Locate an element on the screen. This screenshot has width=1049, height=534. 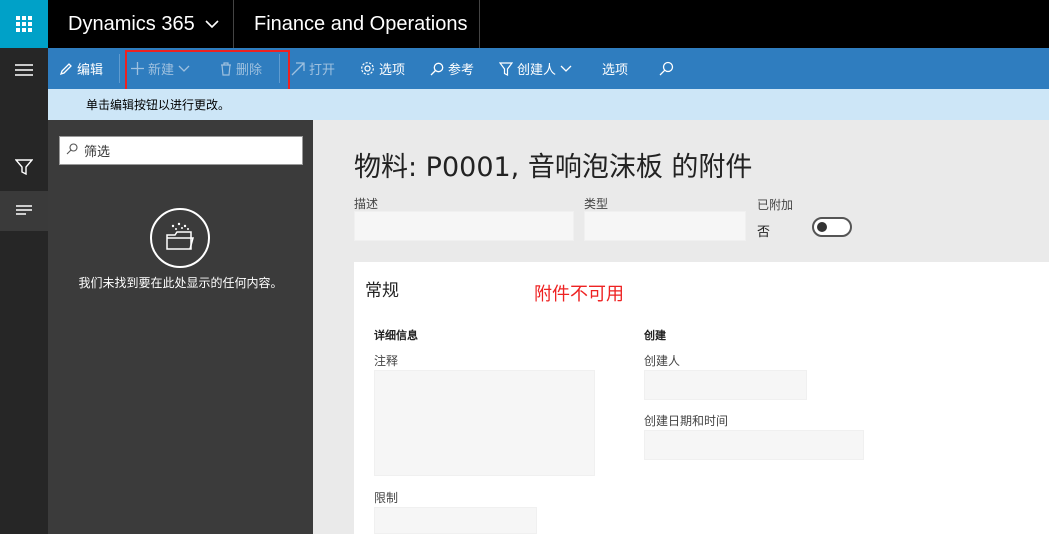
edit-button: 编辑 is located at coordinates (81, 68).